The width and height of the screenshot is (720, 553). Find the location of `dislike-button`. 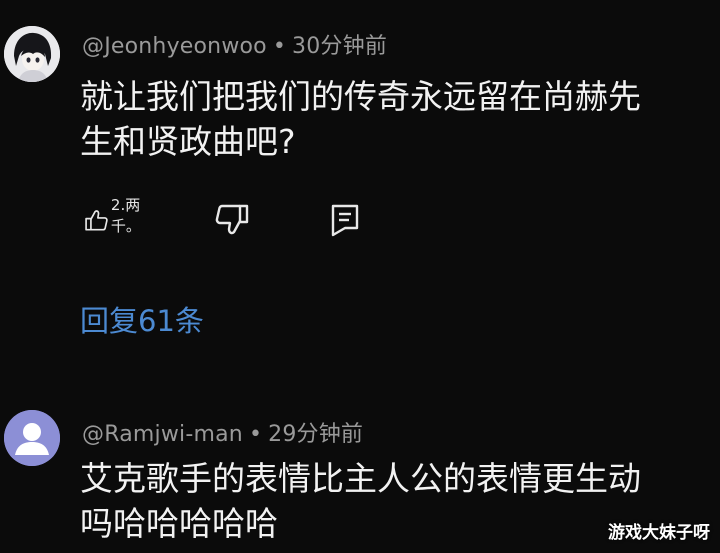

dislike-button is located at coordinates (232, 220).